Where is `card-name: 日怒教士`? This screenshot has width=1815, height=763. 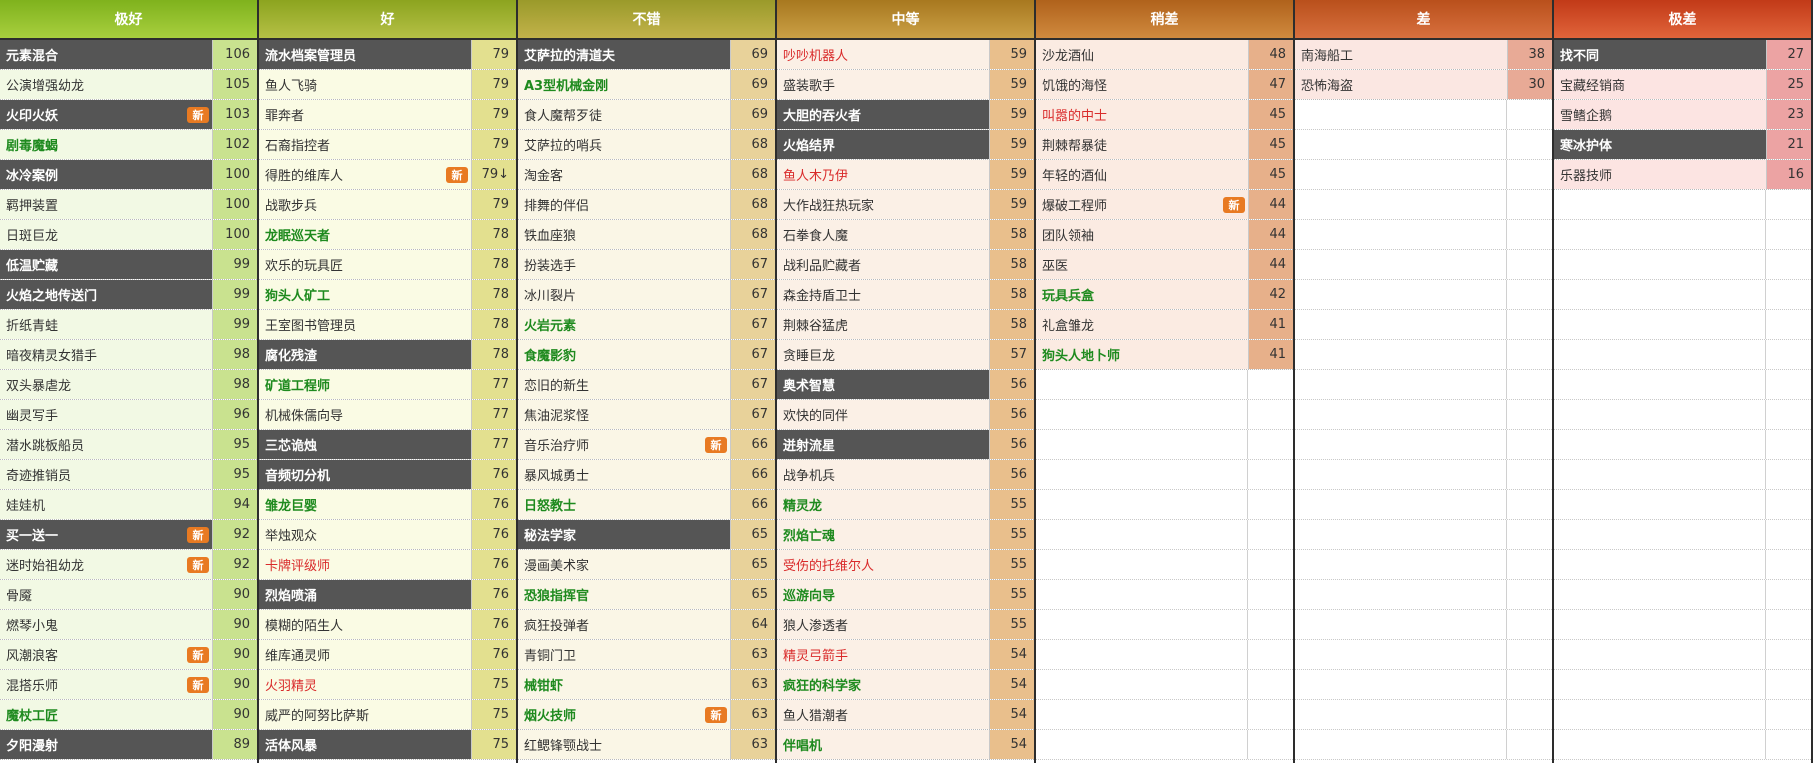 card-name: 日怒教士 is located at coordinates (625, 504).